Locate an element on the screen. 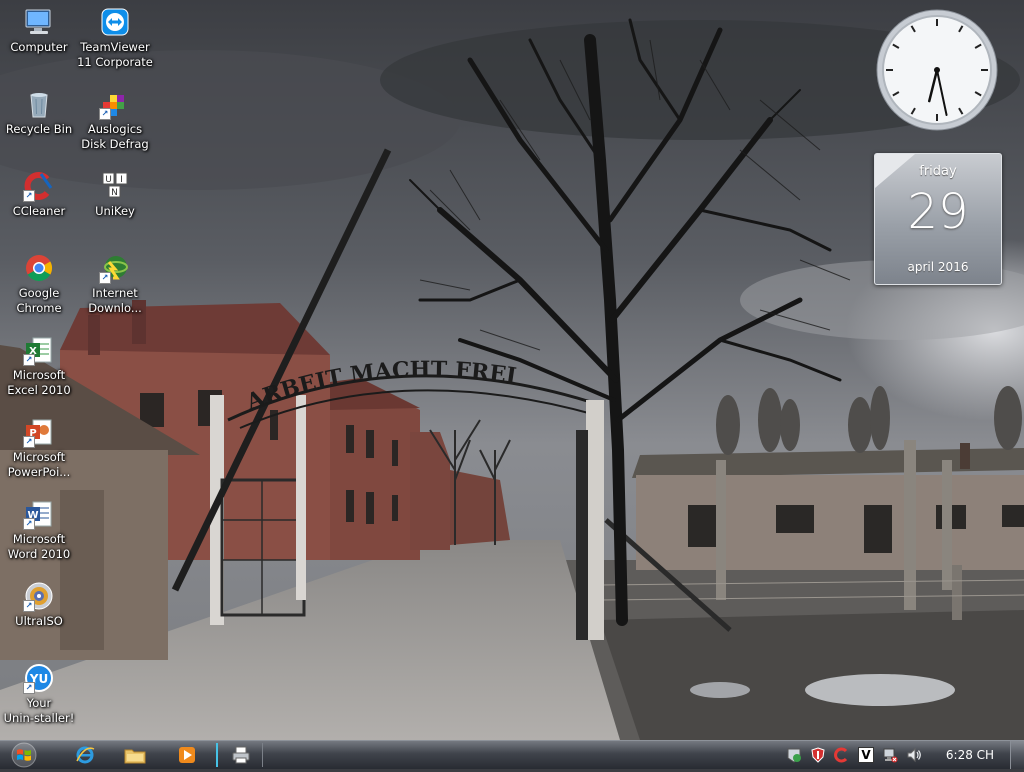 This screenshot has height=772, width=1024. desktop-icon-your-uninstaller: YU ↗ Your Unin-staller! is located at coordinates (39, 694).